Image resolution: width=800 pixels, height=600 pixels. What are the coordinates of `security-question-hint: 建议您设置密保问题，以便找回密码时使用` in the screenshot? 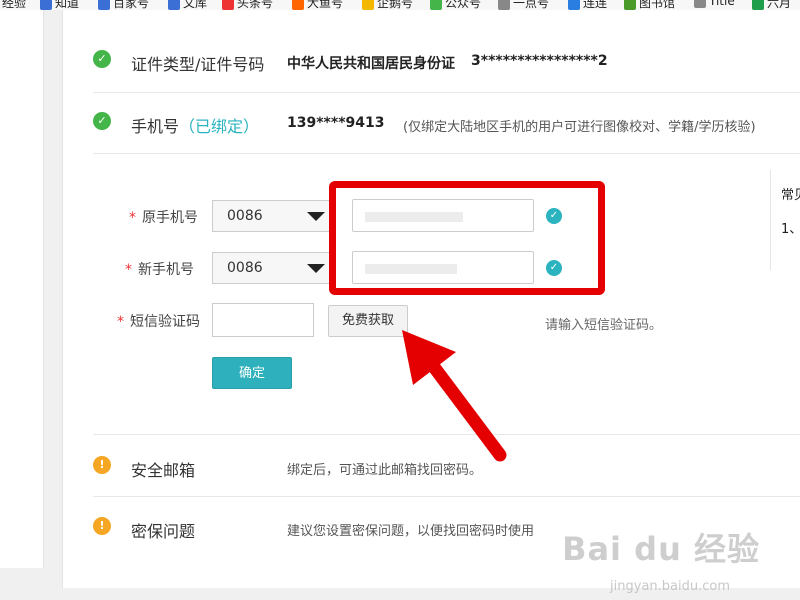 It's located at (411, 531).